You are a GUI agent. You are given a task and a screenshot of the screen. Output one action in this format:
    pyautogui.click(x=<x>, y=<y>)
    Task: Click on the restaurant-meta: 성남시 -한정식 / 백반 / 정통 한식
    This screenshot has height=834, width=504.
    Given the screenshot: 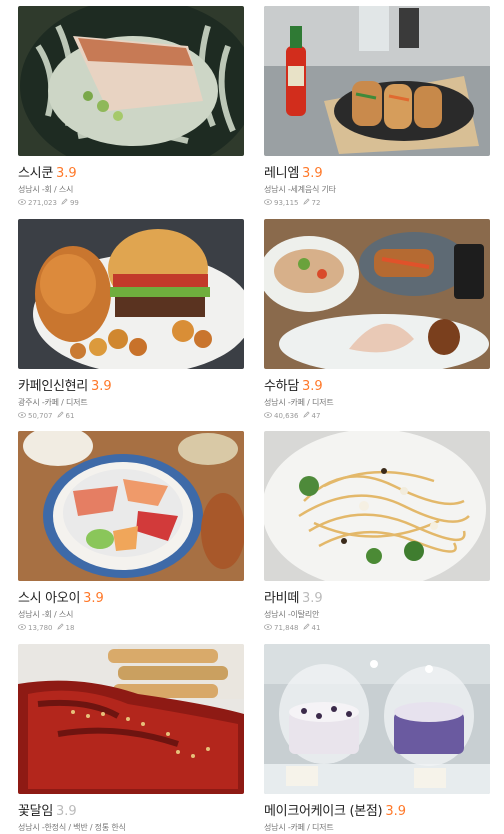 What is the action you would take?
    pyautogui.click(x=131, y=827)
    